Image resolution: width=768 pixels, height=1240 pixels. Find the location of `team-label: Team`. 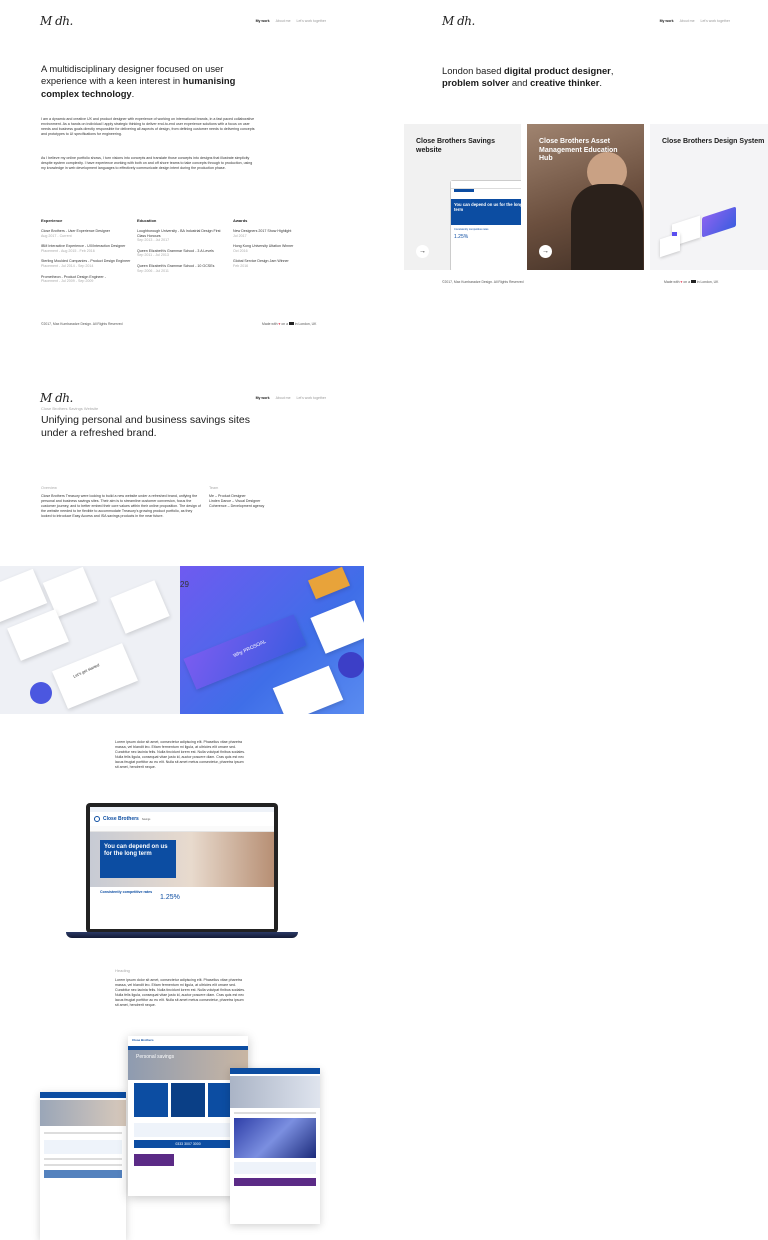

team-label: Team is located at coordinates (214, 488).